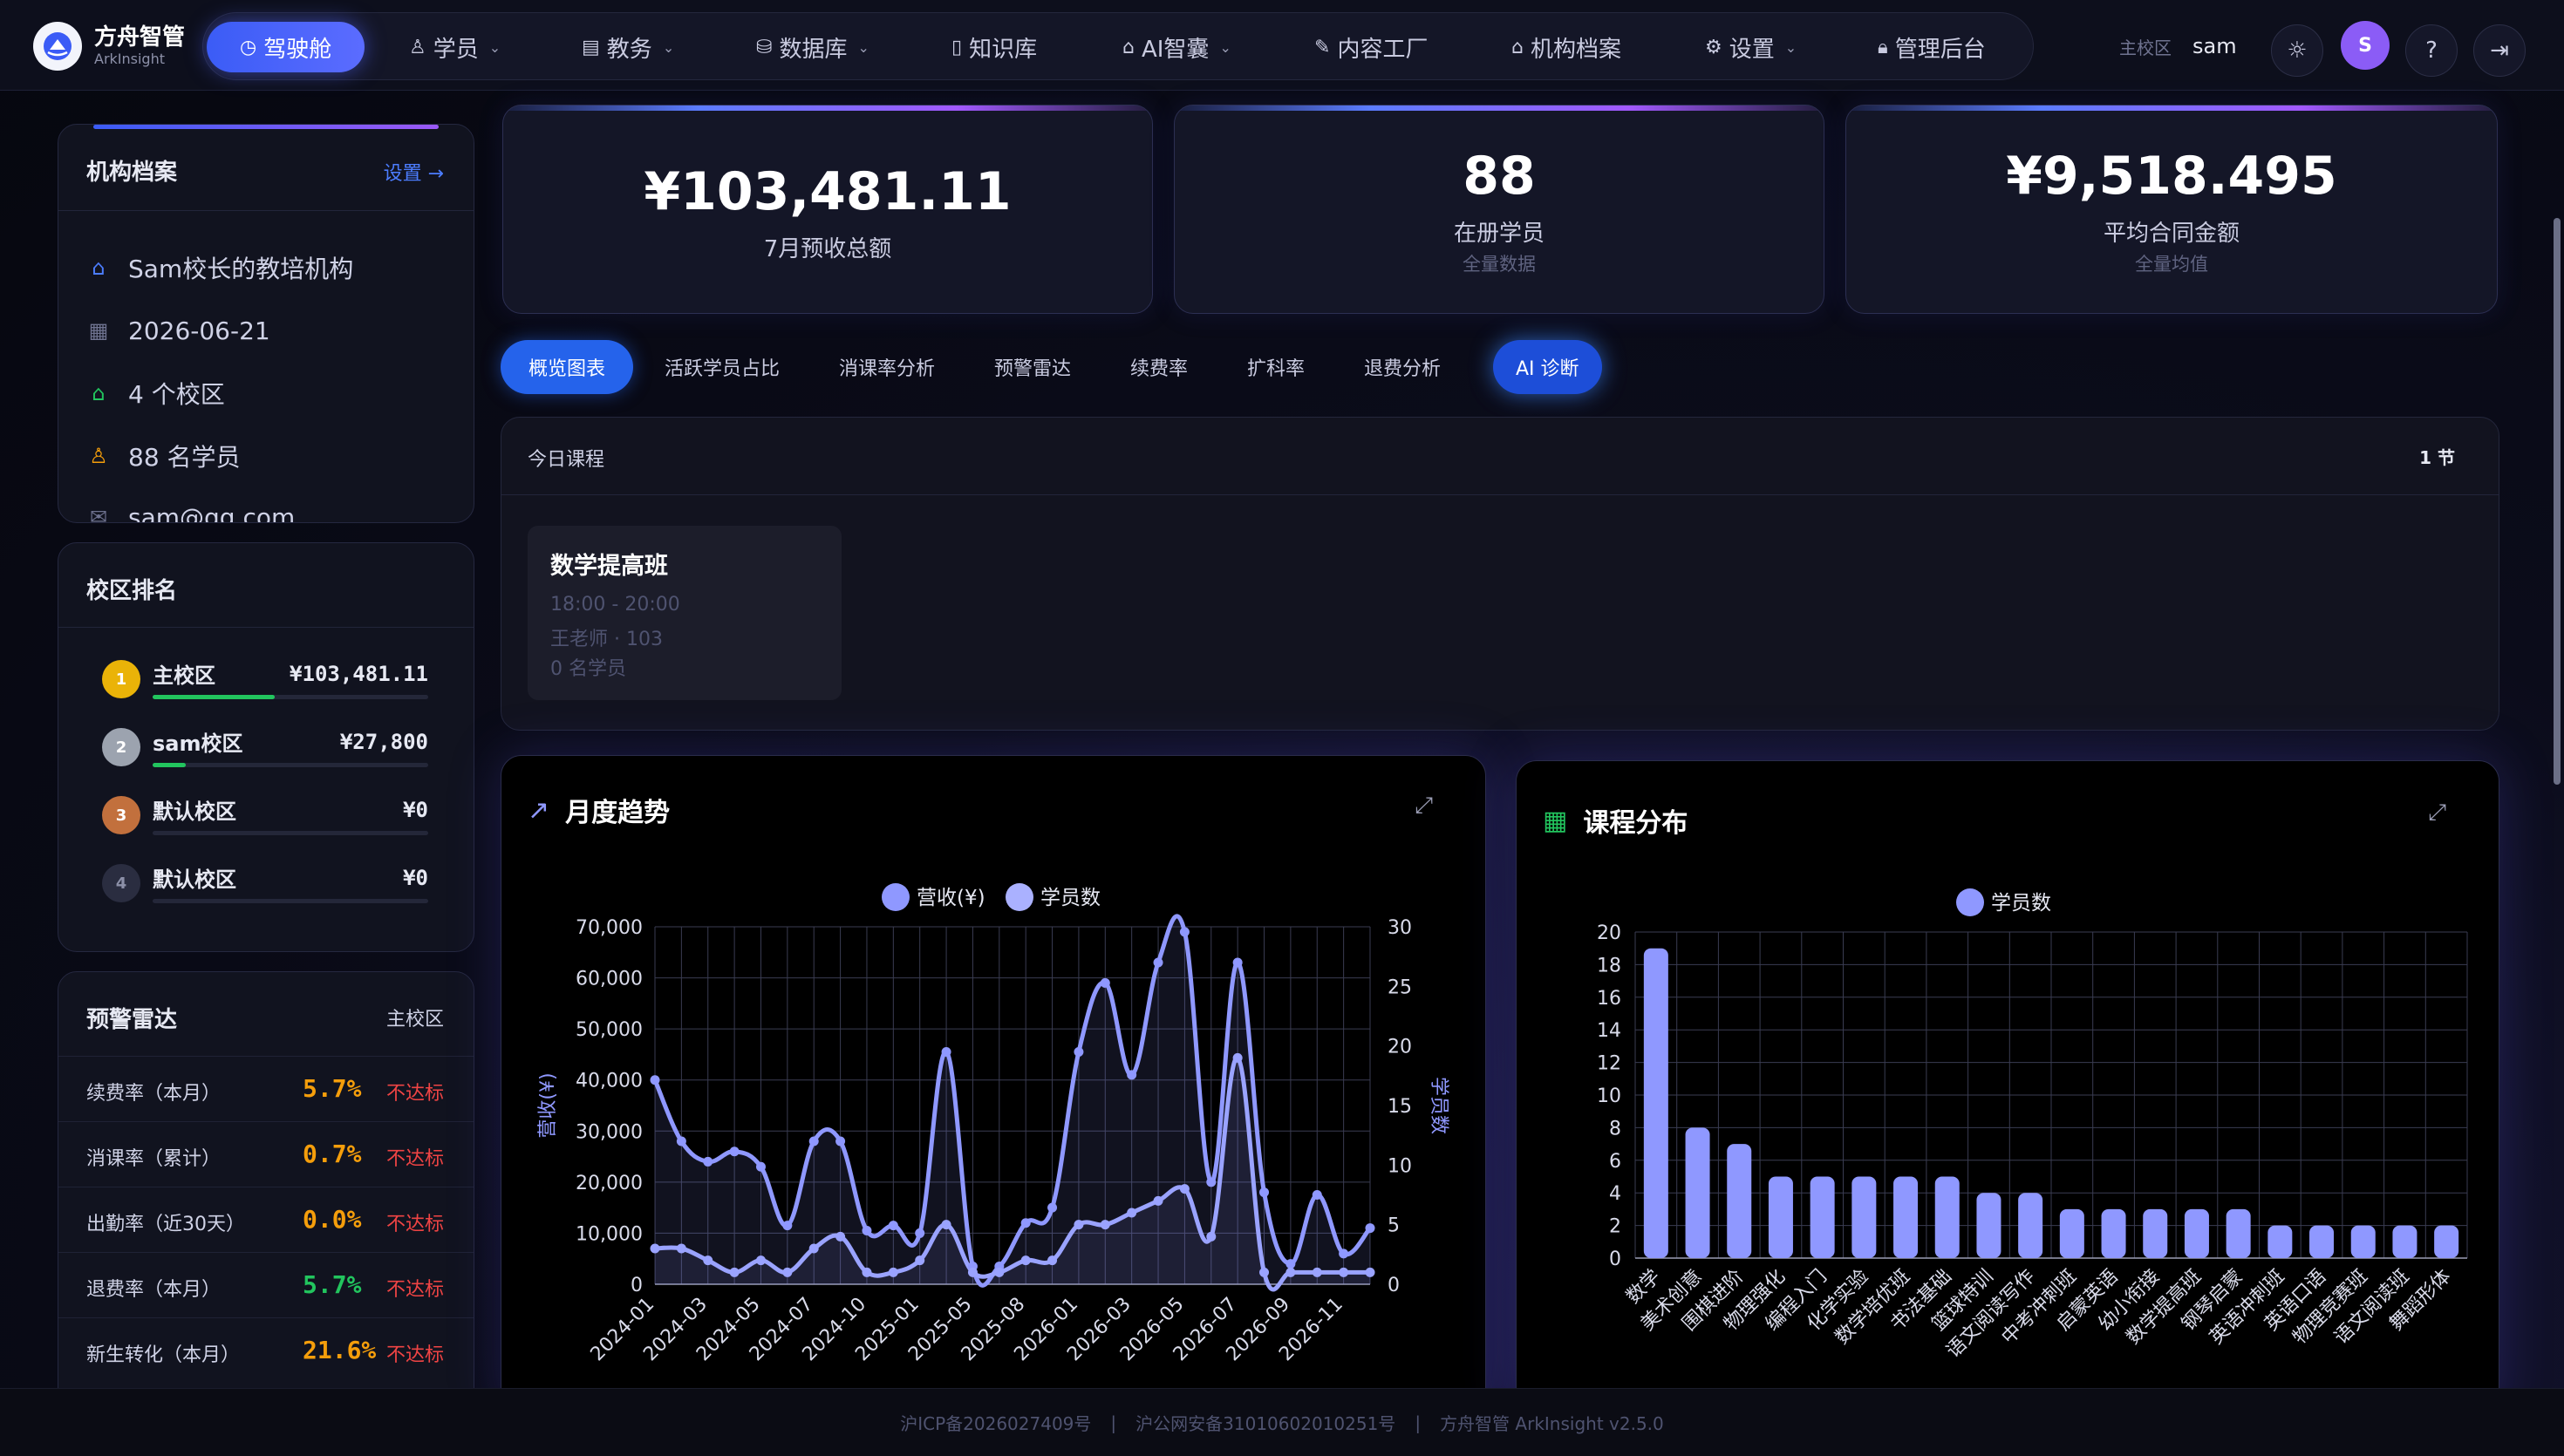  I want to click on warning-row: 退费率（本月） 5.7% 不达标, so click(266, 1284).